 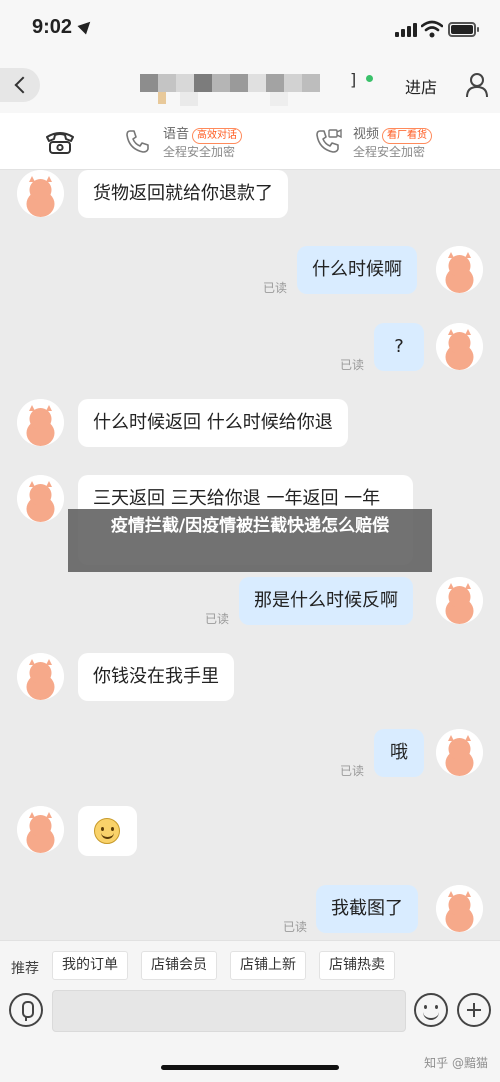 What do you see at coordinates (176, 134) in the screenshot?
I see `voice-call-title: 语音` at bounding box center [176, 134].